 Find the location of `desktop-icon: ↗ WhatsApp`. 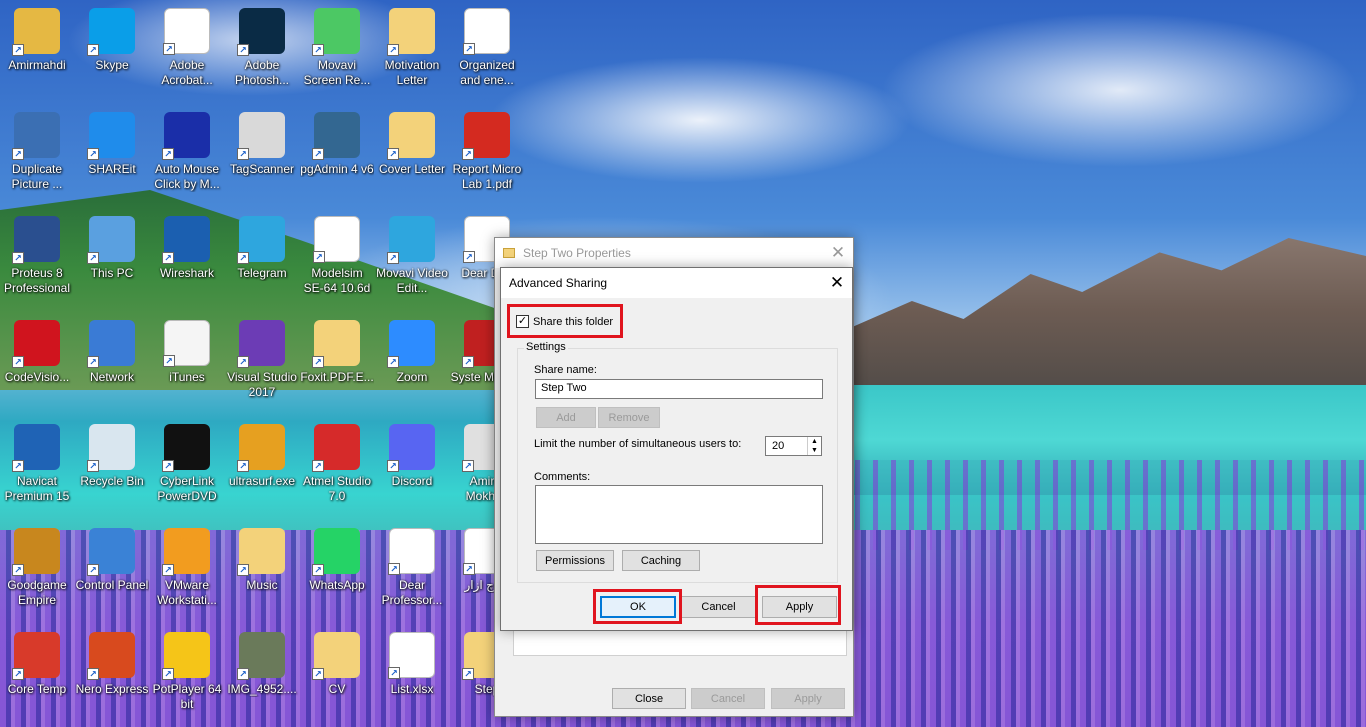

desktop-icon: ↗ WhatsApp is located at coordinates (337, 578).